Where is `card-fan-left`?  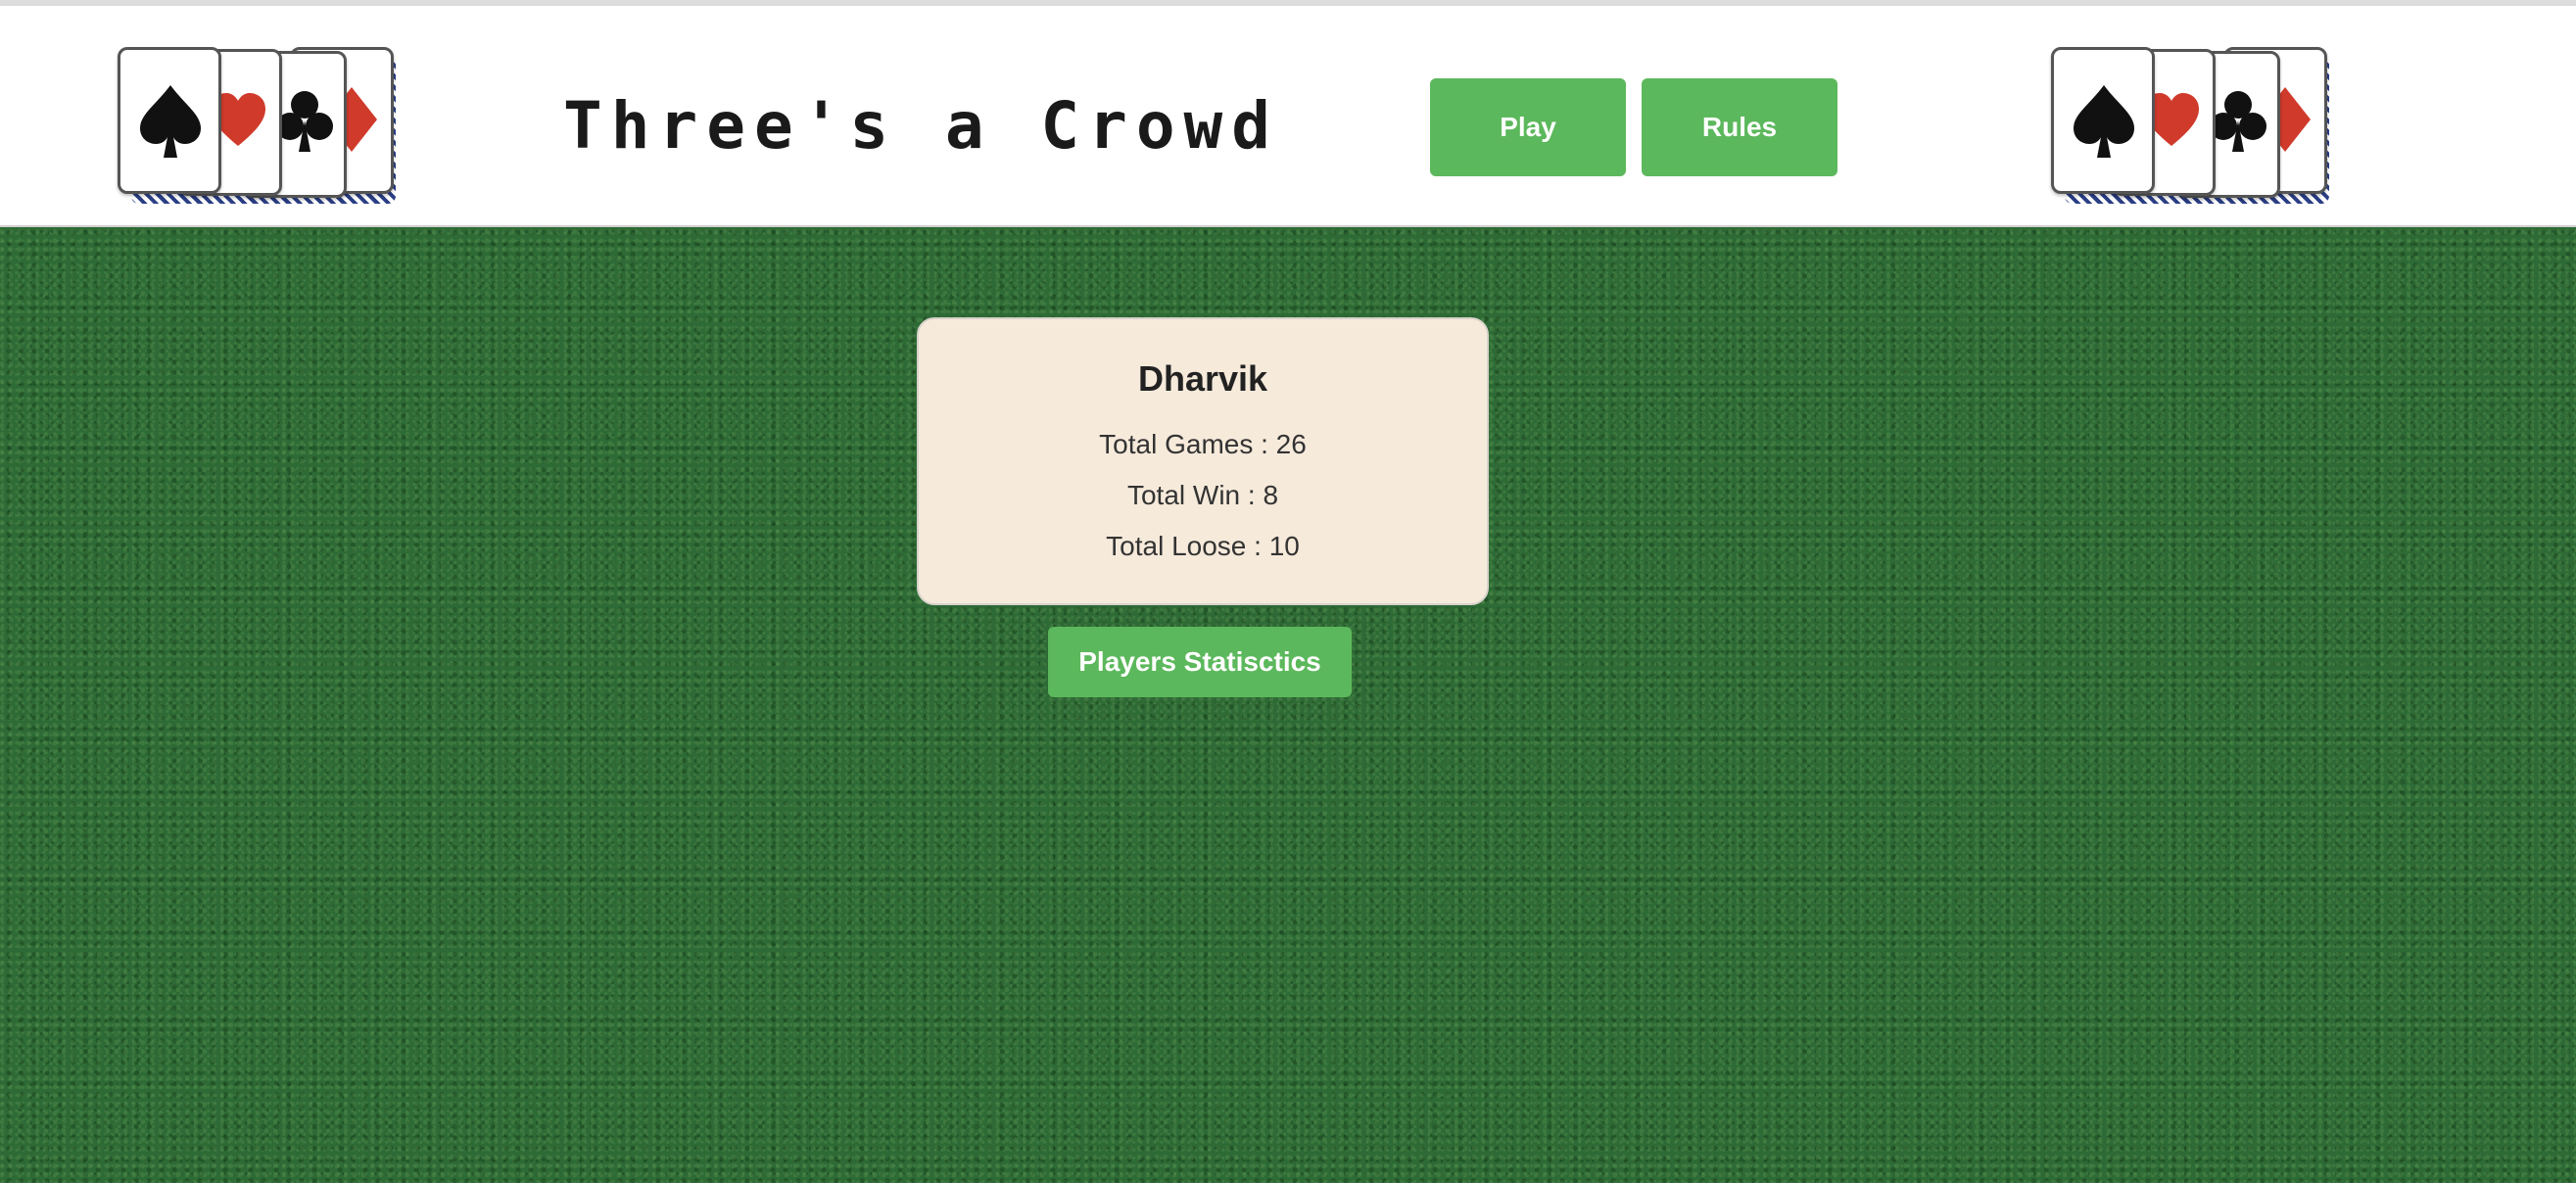 card-fan-left is located at coordinates (264, 128).